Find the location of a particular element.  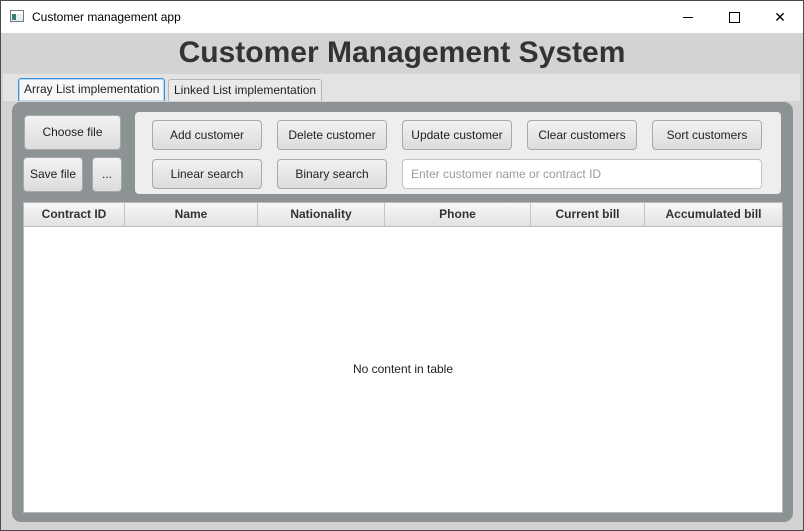

close-icon: ✕ is located at coordinates (780, 16).